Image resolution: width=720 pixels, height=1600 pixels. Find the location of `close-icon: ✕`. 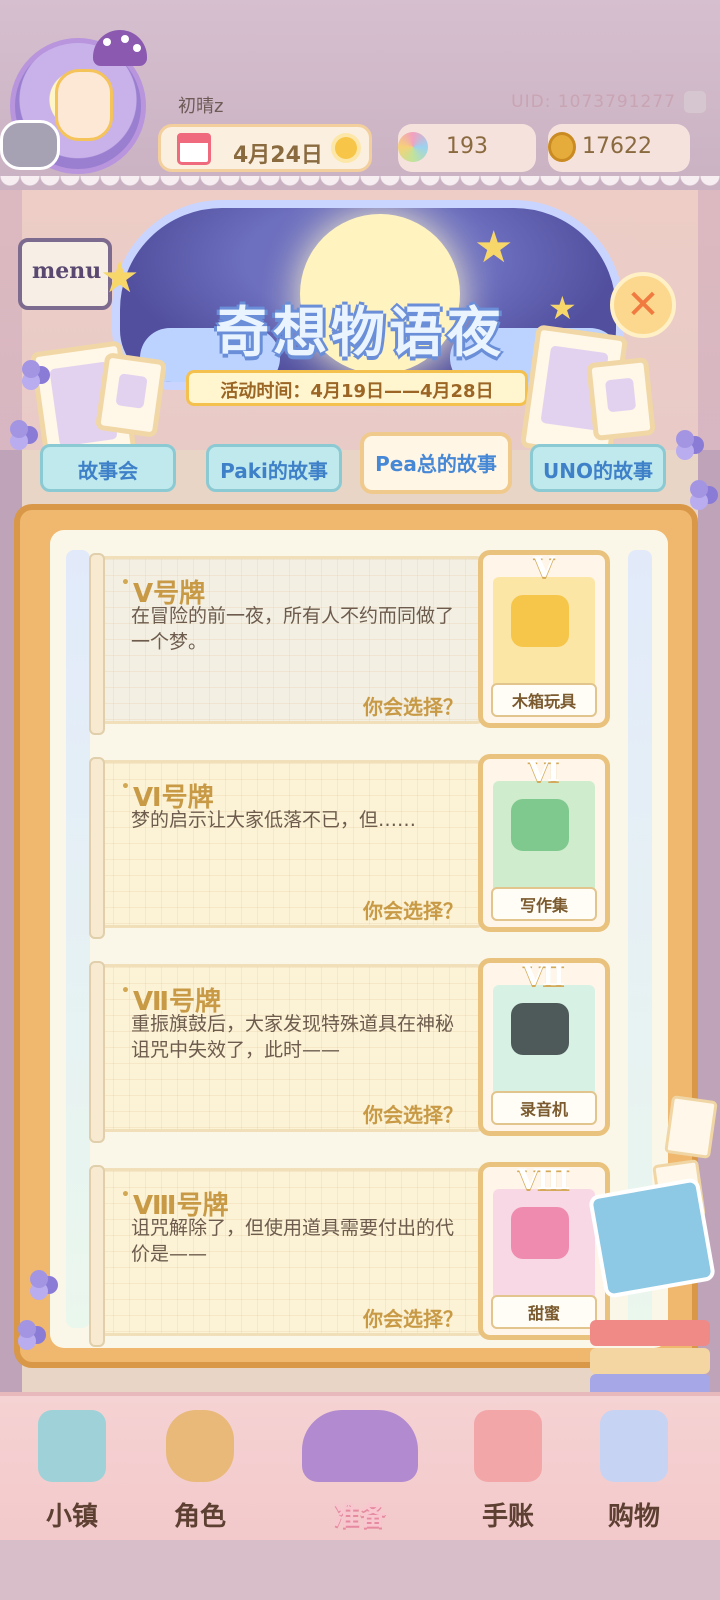

close-icon: ✕ is located at coordinates (643, 305).